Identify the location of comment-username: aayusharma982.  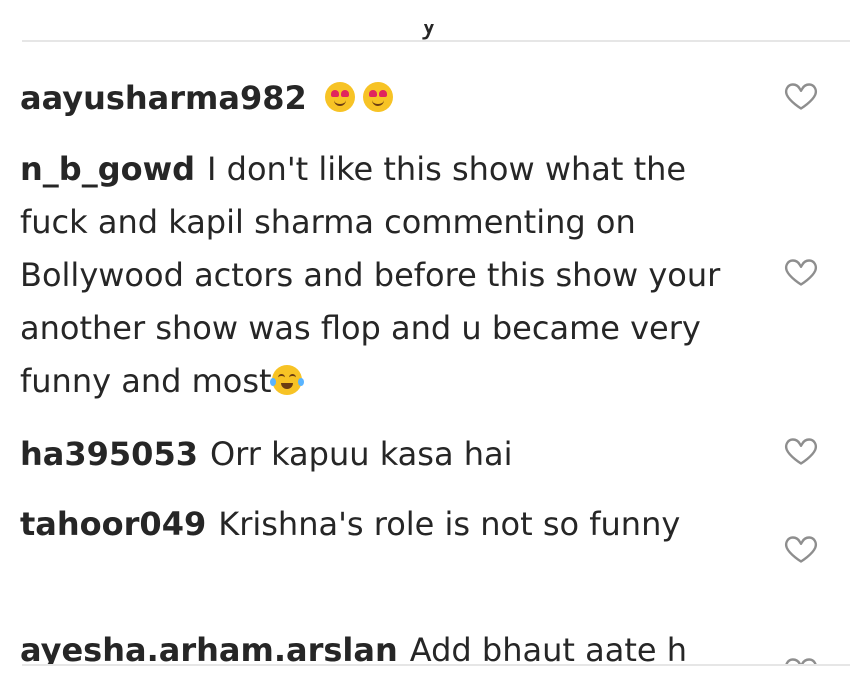
(163, 98).